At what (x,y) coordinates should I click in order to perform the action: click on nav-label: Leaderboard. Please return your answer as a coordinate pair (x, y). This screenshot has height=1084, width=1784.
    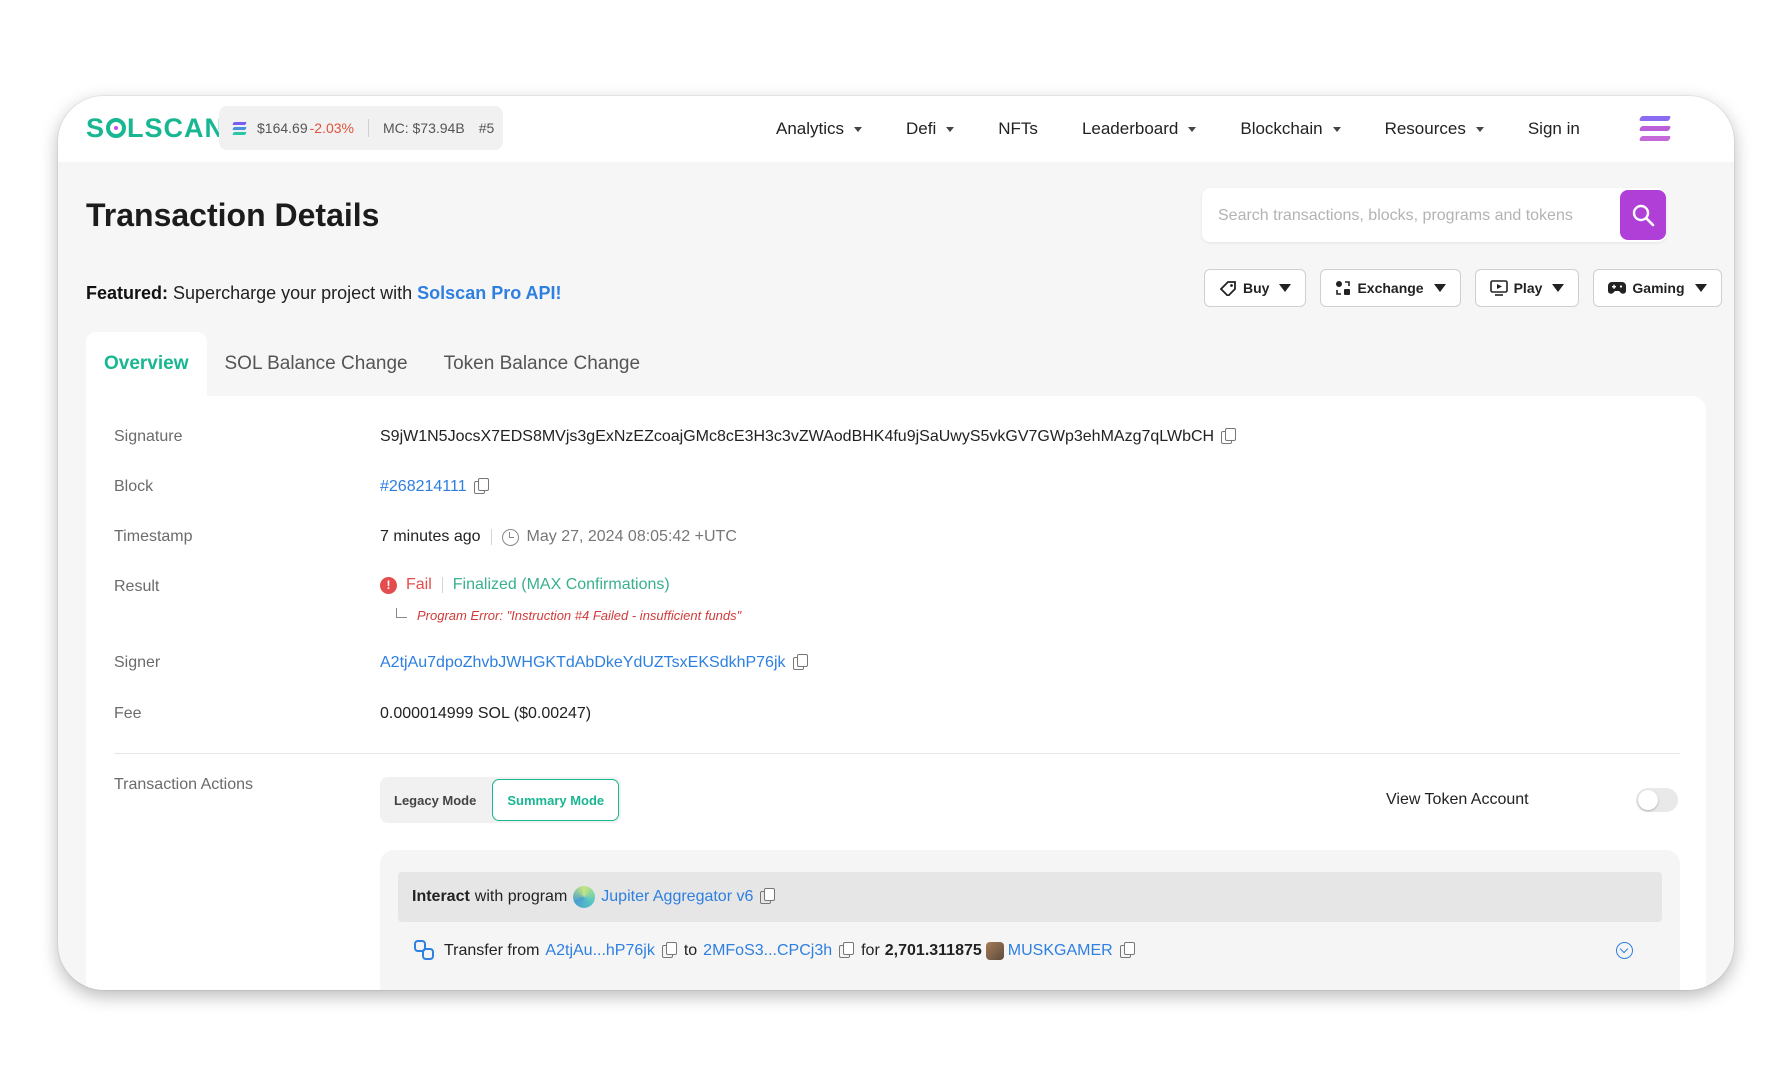
    Looking at the image, I should click on (1130, 128).